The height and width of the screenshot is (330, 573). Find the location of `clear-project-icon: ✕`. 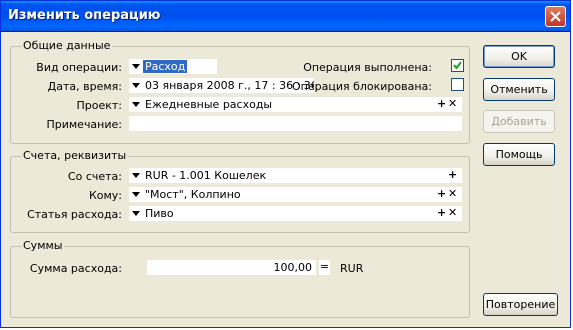

clear-project-icon: ✕ is located at coordinates (452, 104).